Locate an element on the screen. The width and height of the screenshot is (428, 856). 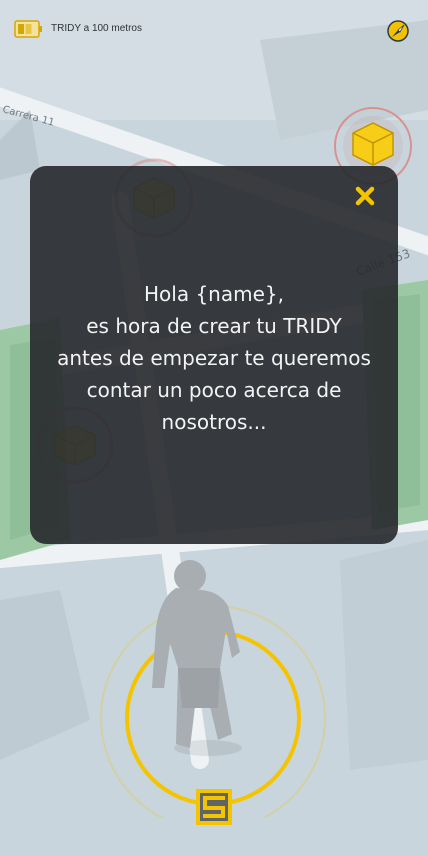
message-line: Hola {name}, is located at coordinates (214, 294).